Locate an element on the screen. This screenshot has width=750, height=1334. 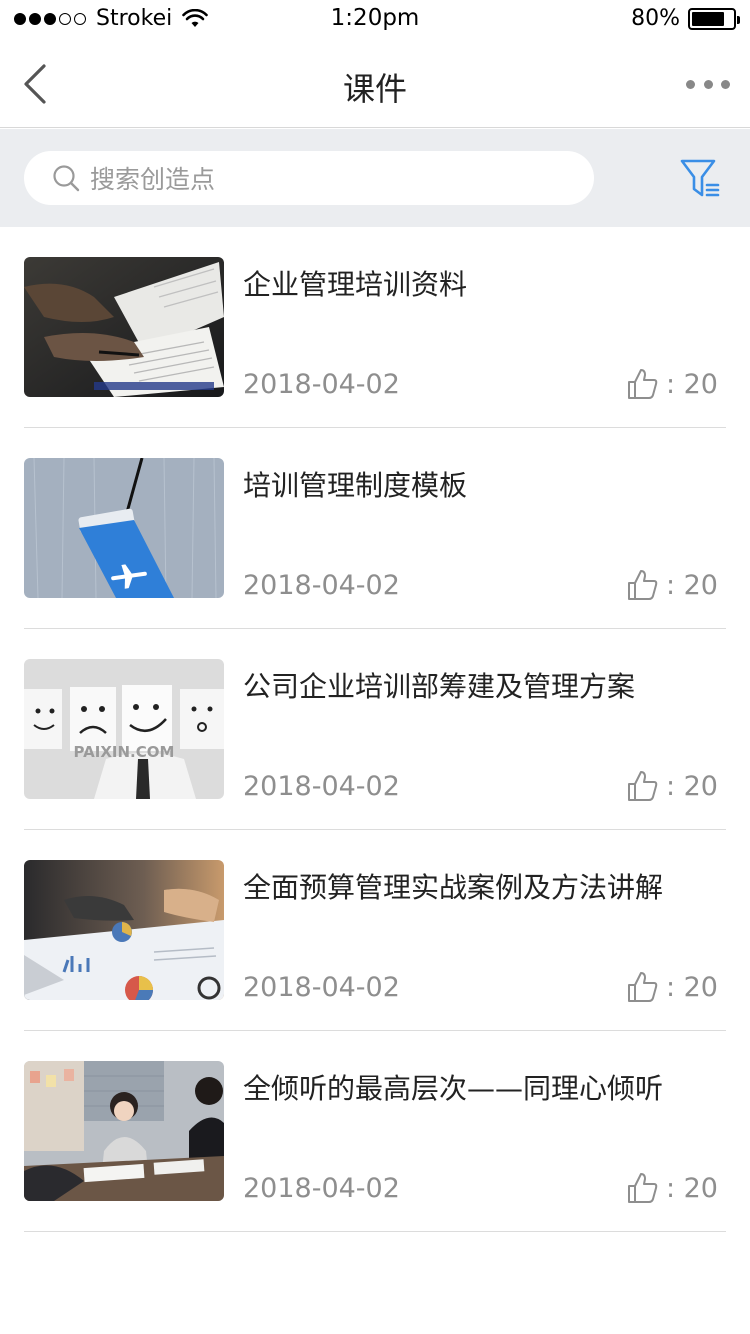
navigation-bar: 课件 is located at coordinates (375, 84).